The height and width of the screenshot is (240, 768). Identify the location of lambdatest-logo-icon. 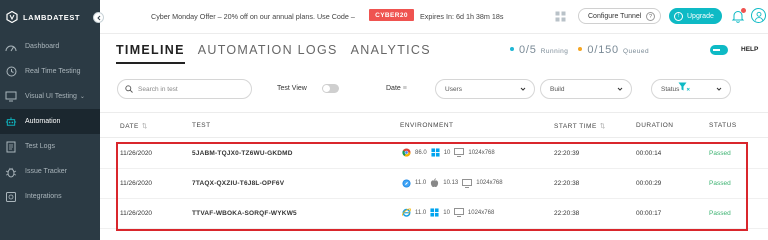
(12, 17).